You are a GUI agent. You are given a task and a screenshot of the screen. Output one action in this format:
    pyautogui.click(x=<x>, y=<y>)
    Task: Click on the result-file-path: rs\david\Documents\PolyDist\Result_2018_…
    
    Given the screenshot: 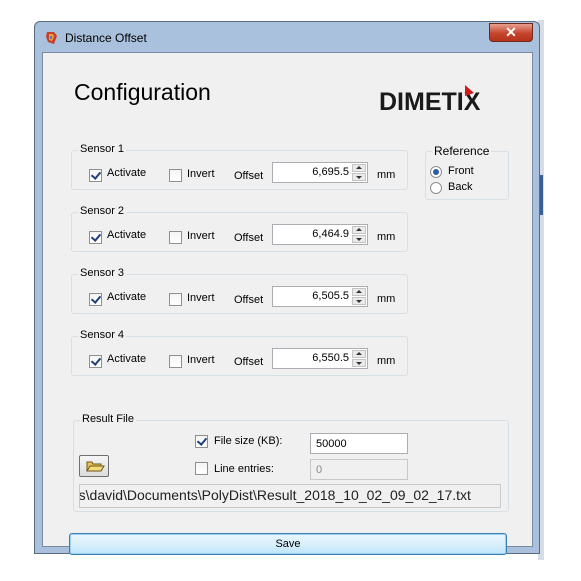 What is the action you would take?
    pyautogui.click(x=290, y=496)
    